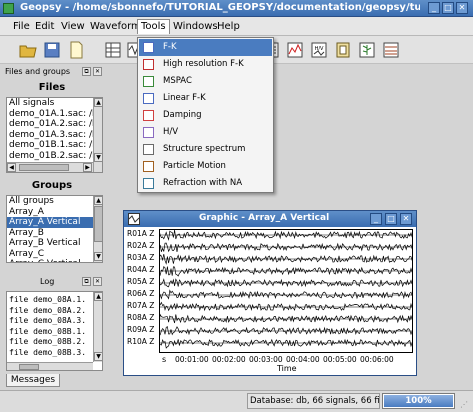 The width and height of the screenshot is (473, 412). Describe the element at coordinates (148, 183) in the screenshot. I see `refraction-icon` at that location.